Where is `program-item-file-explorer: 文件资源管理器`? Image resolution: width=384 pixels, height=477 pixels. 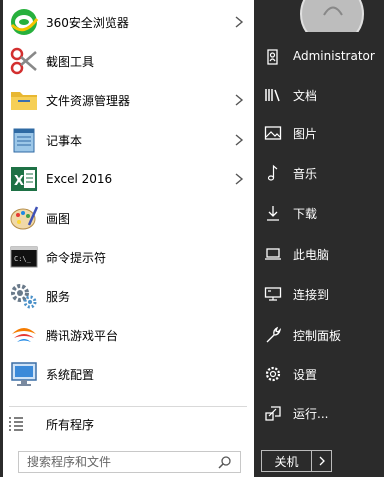
program-item-file-explorer: 文件资源管理器 is located at coordinates (128, 100).